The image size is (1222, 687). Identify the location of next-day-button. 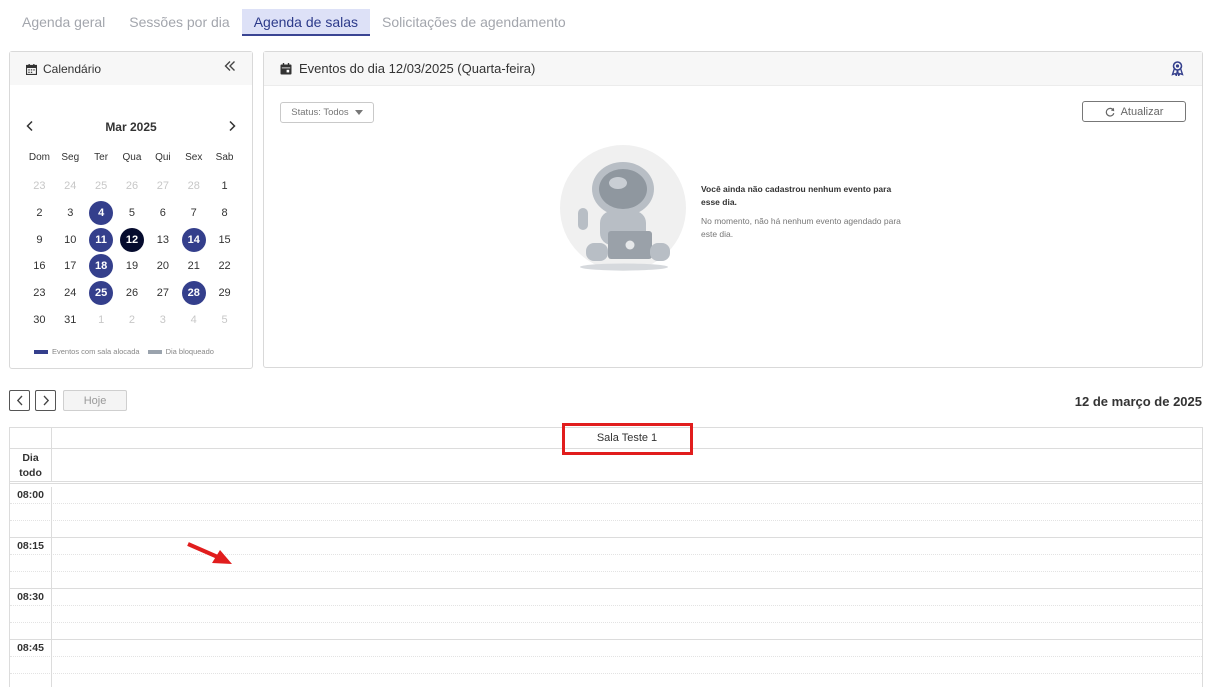
(45, 400).